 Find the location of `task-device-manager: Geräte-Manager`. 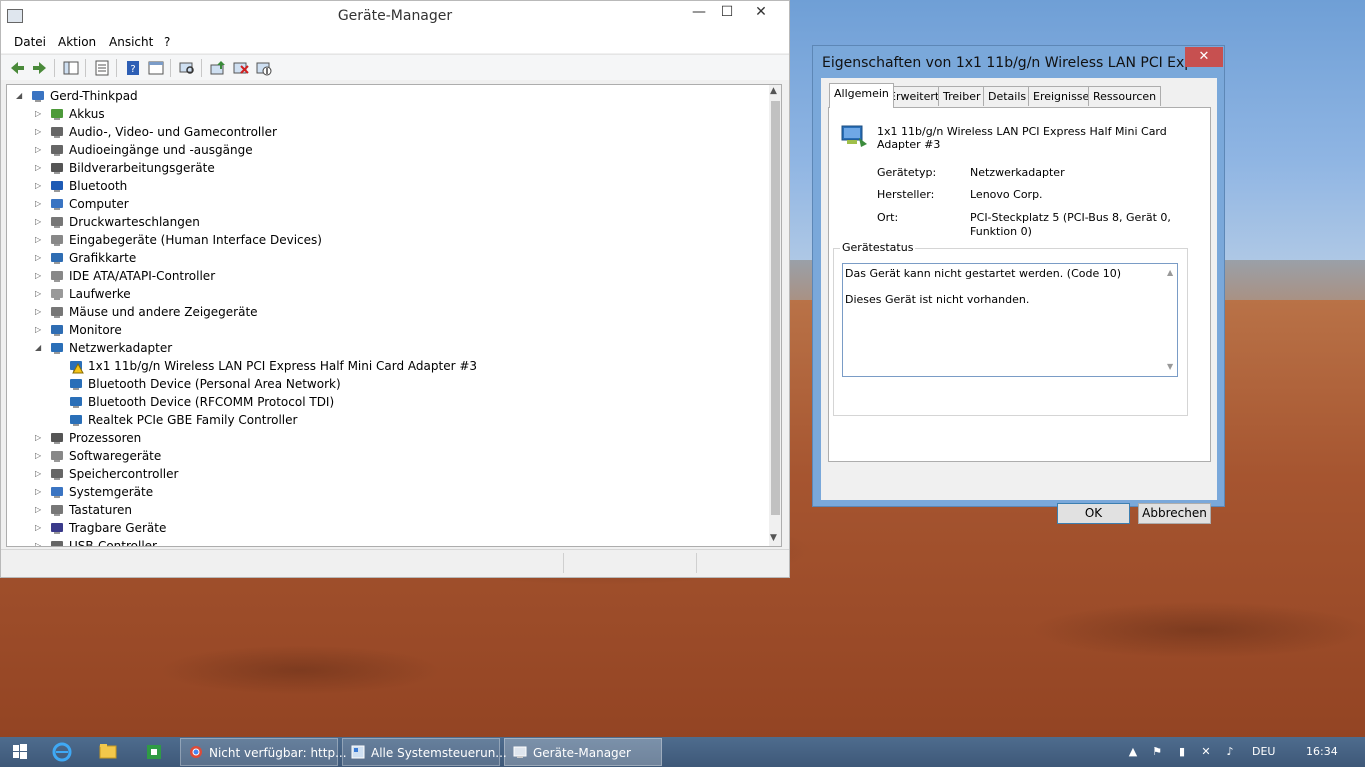

task-device-manager: Geräte-Manager is located at coordinates (583, 752).